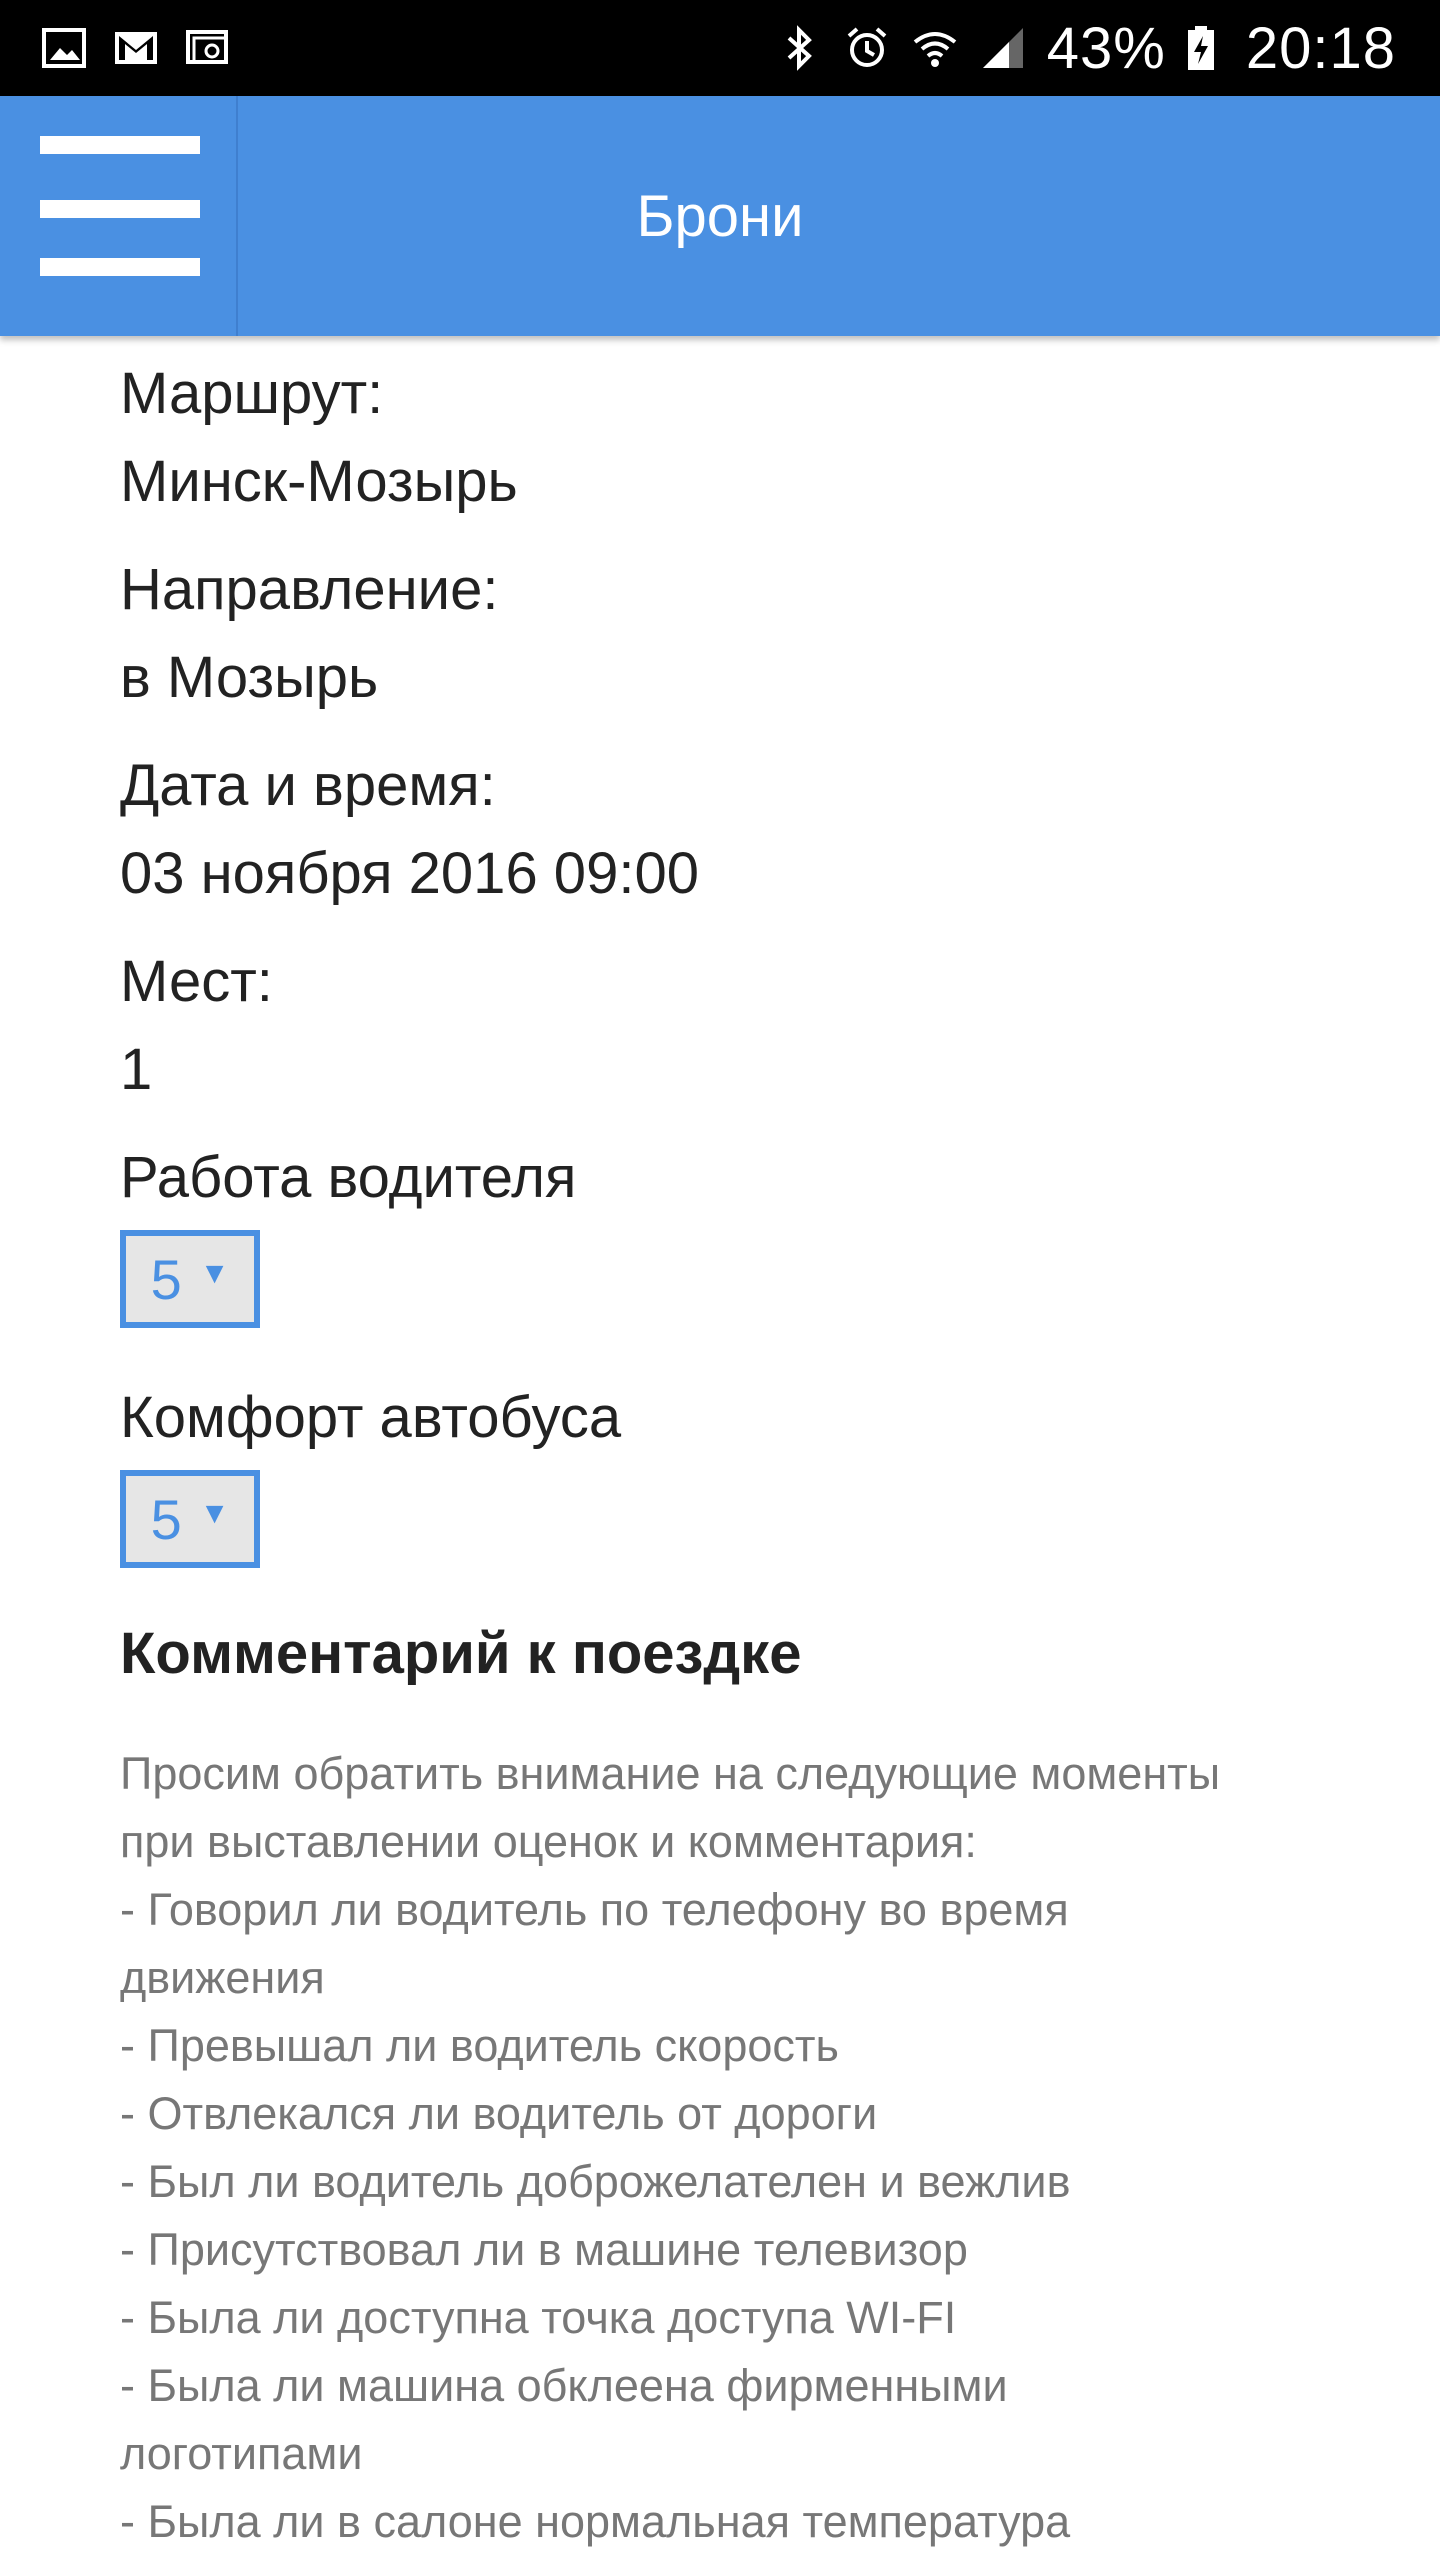 The width and height of the screenshot is (1440, 2560). I want to click on status-left-icons, so click(136, 48).